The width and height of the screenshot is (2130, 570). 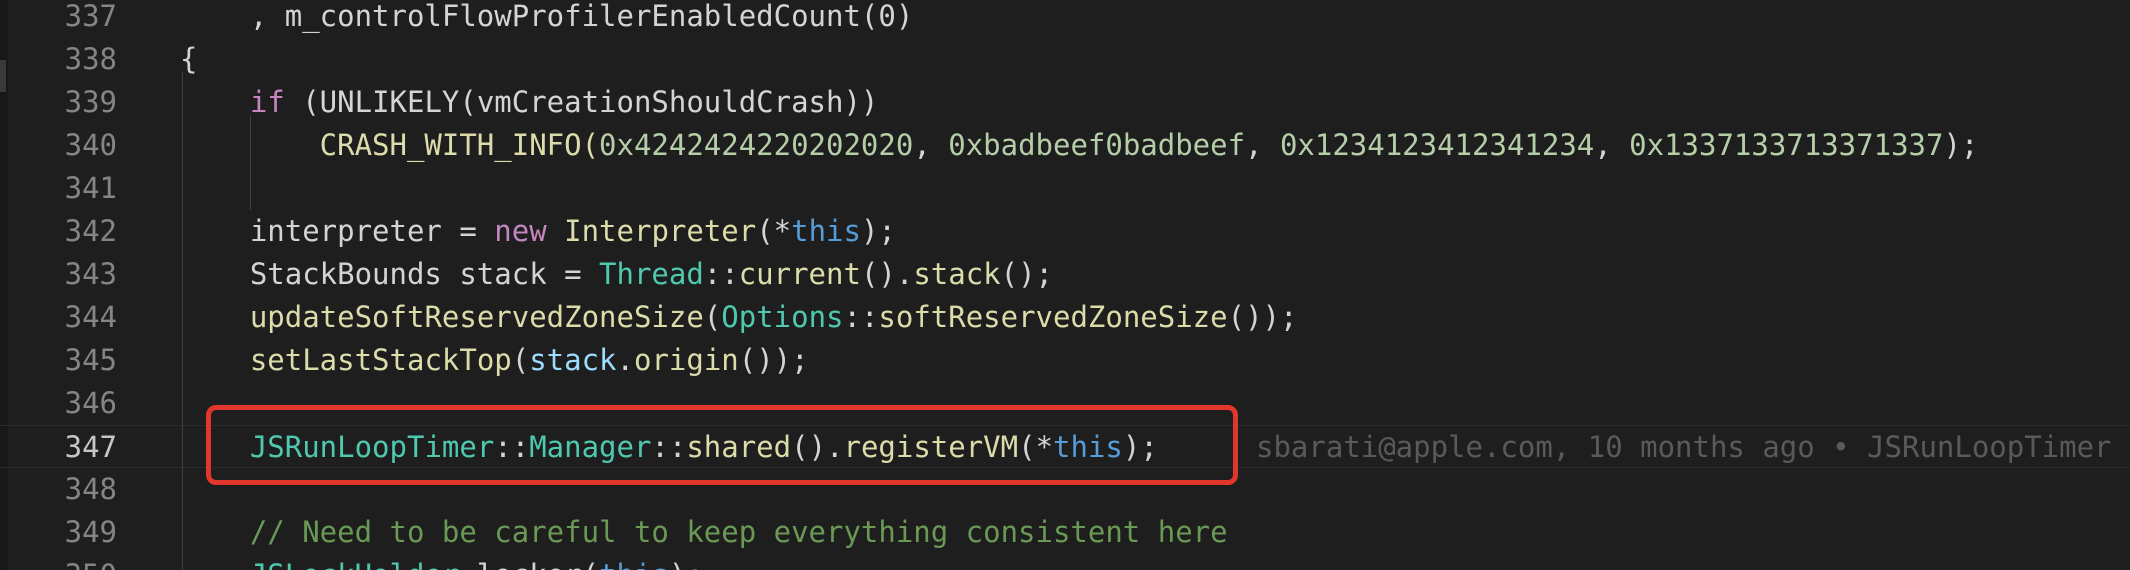 I want to click on code-token: origin, so click(x=686, y=360).